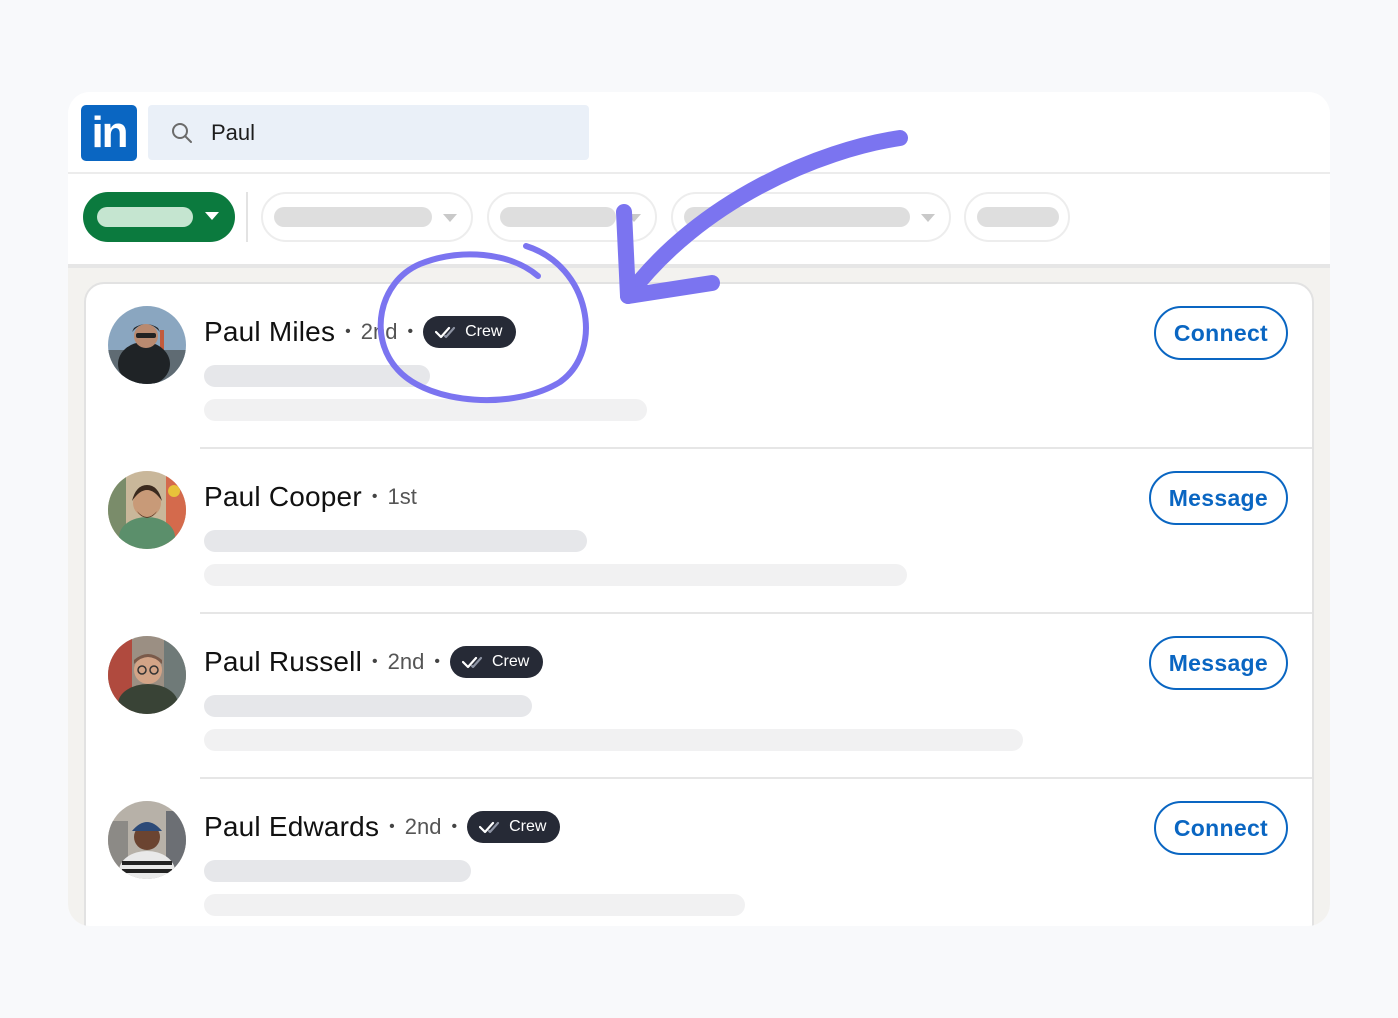  I want to click on search-input: Paul, so click(368, 132).